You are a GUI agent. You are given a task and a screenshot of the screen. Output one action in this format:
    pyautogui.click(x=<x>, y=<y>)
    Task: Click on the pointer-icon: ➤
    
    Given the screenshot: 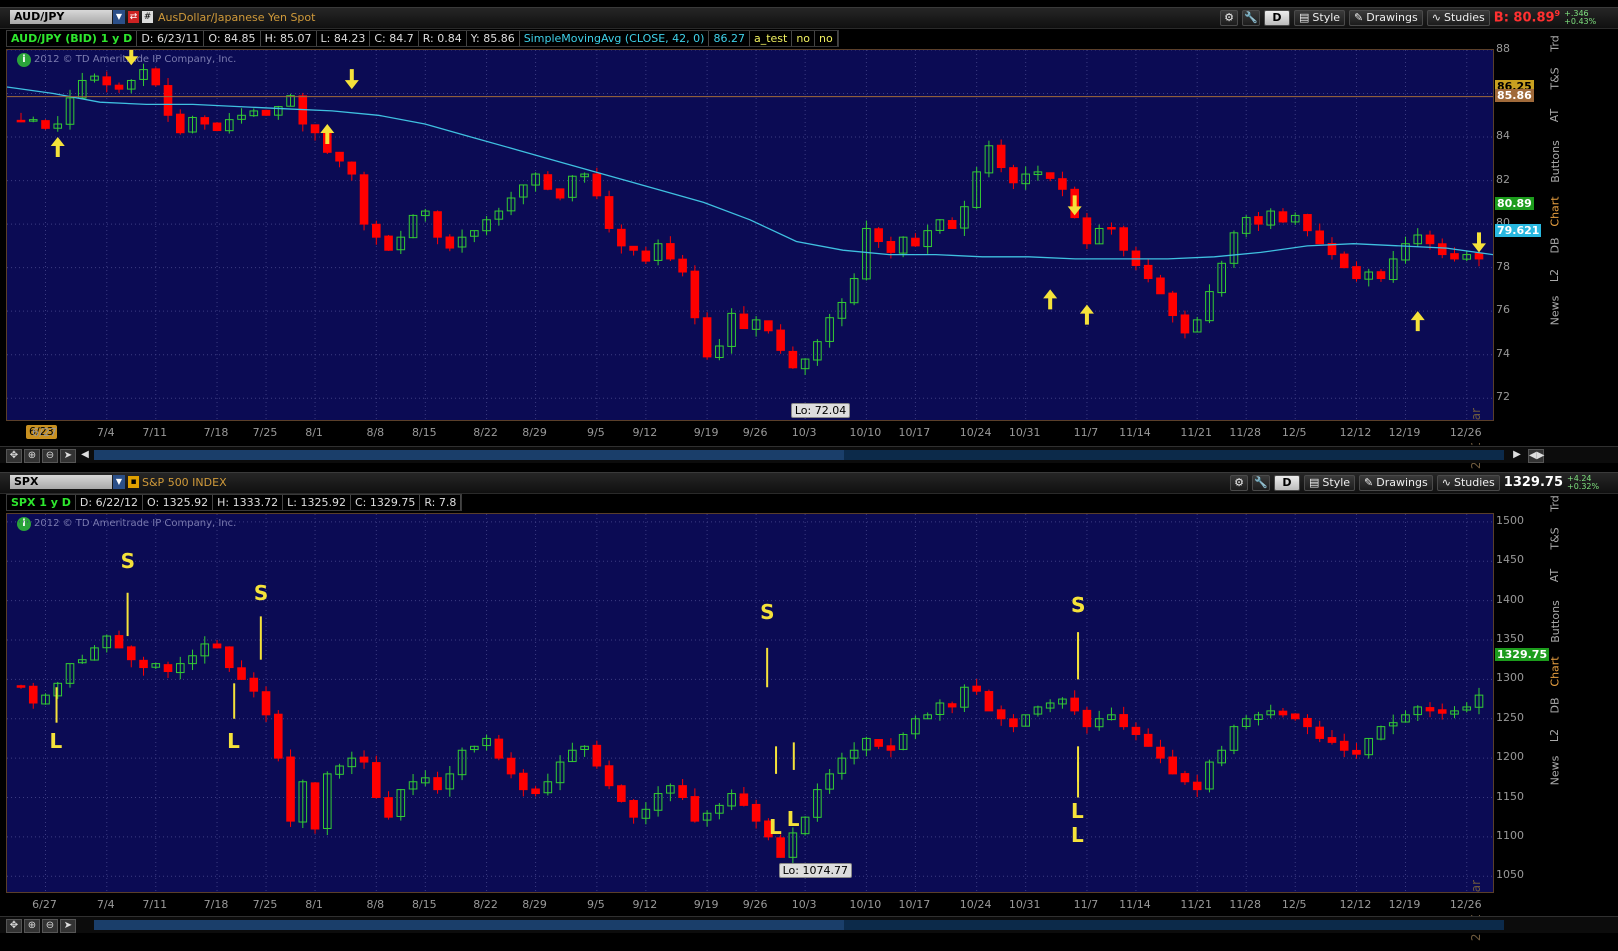 What is the action you would take?
    pyautogui.click(x=68, y=926)
    